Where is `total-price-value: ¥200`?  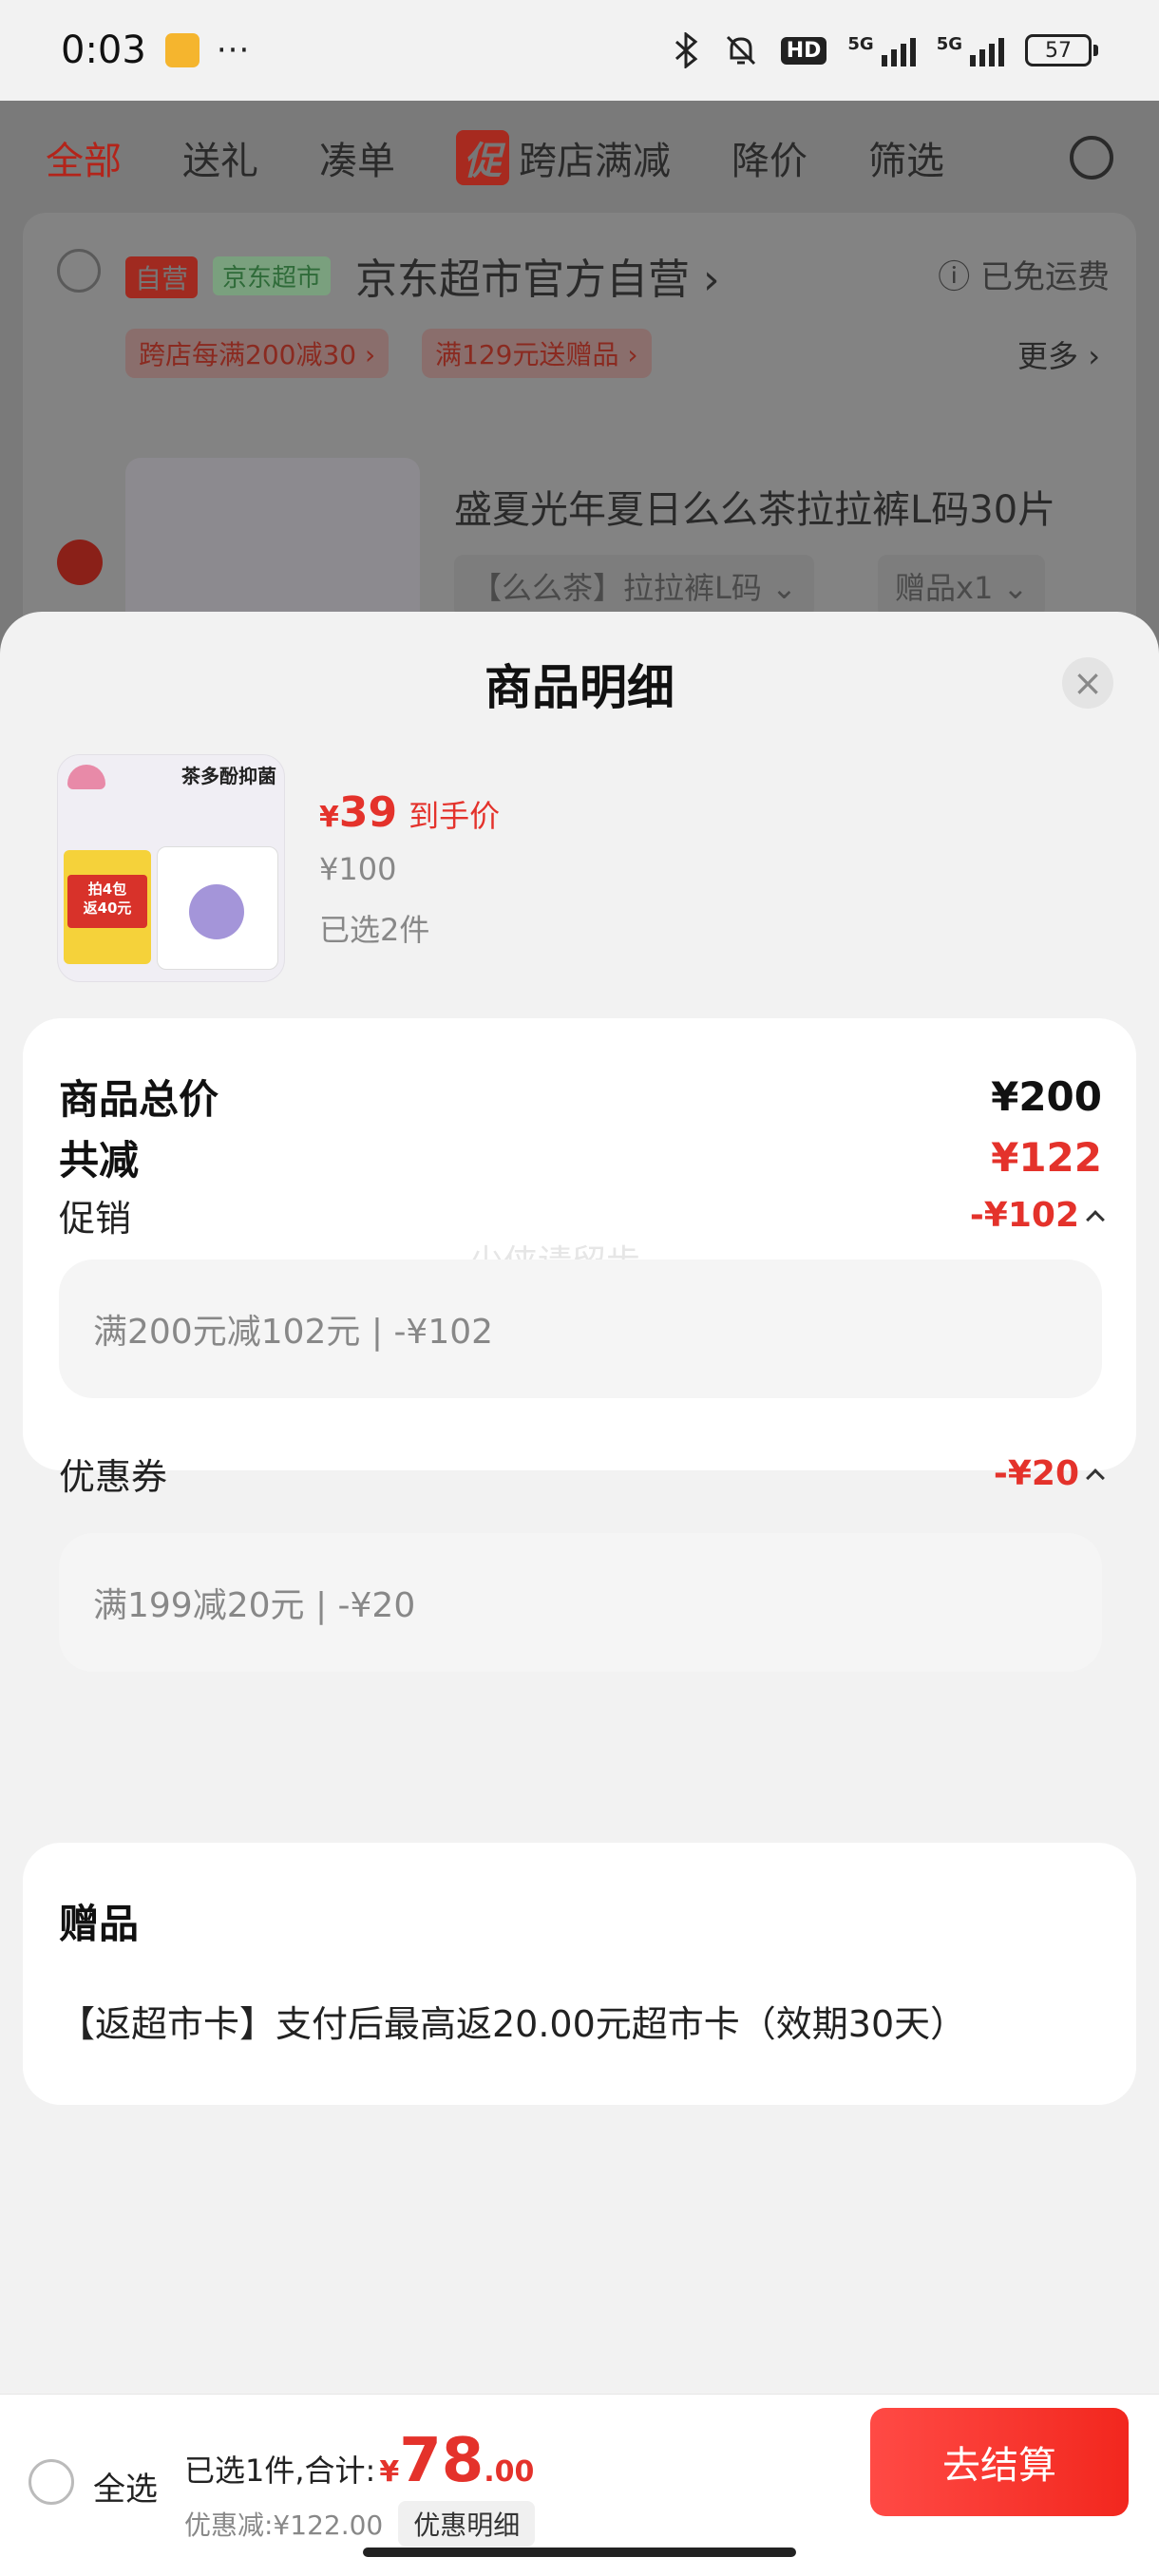 total-price-value: ¥200 is located at coordinates (1046, 1096).